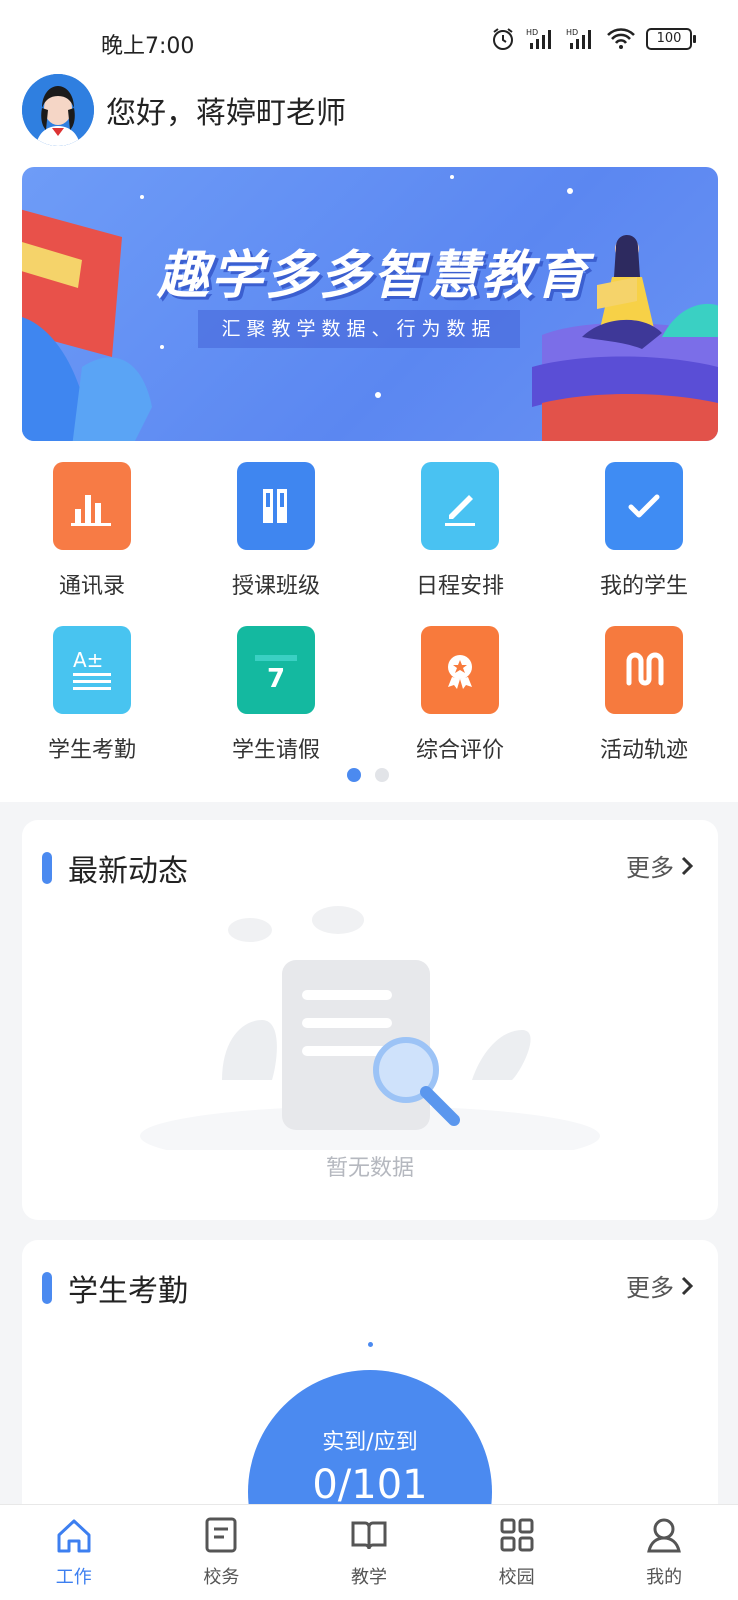 This screenshot has width=738, height=1600. What do you see at coordinates (368, 1577) in the screenshot?
I see `tab-label: 教学` at bounding box center [368, 1577].